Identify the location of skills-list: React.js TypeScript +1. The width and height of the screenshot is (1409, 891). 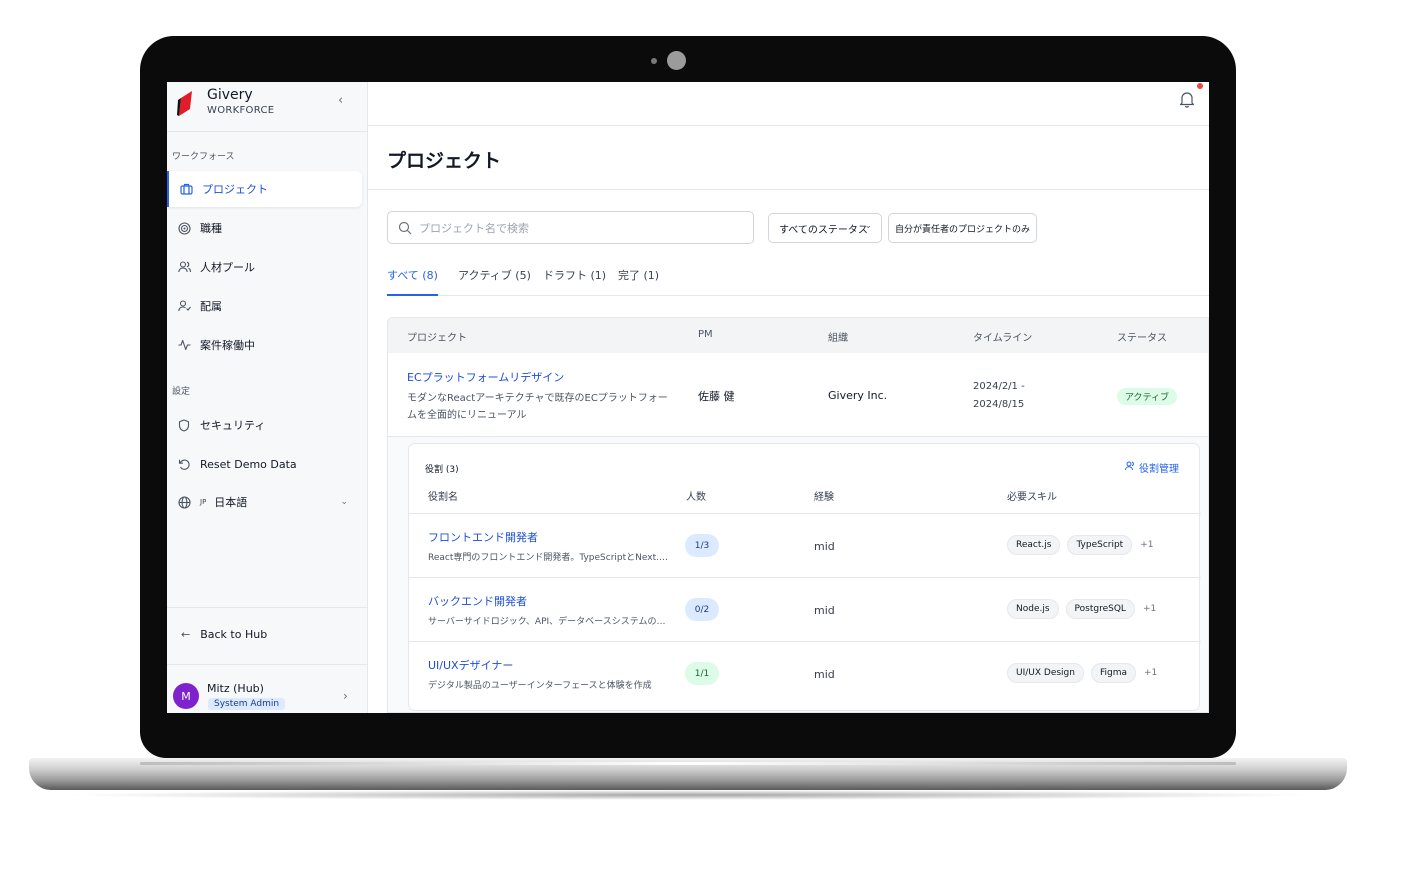
(1080, 545).